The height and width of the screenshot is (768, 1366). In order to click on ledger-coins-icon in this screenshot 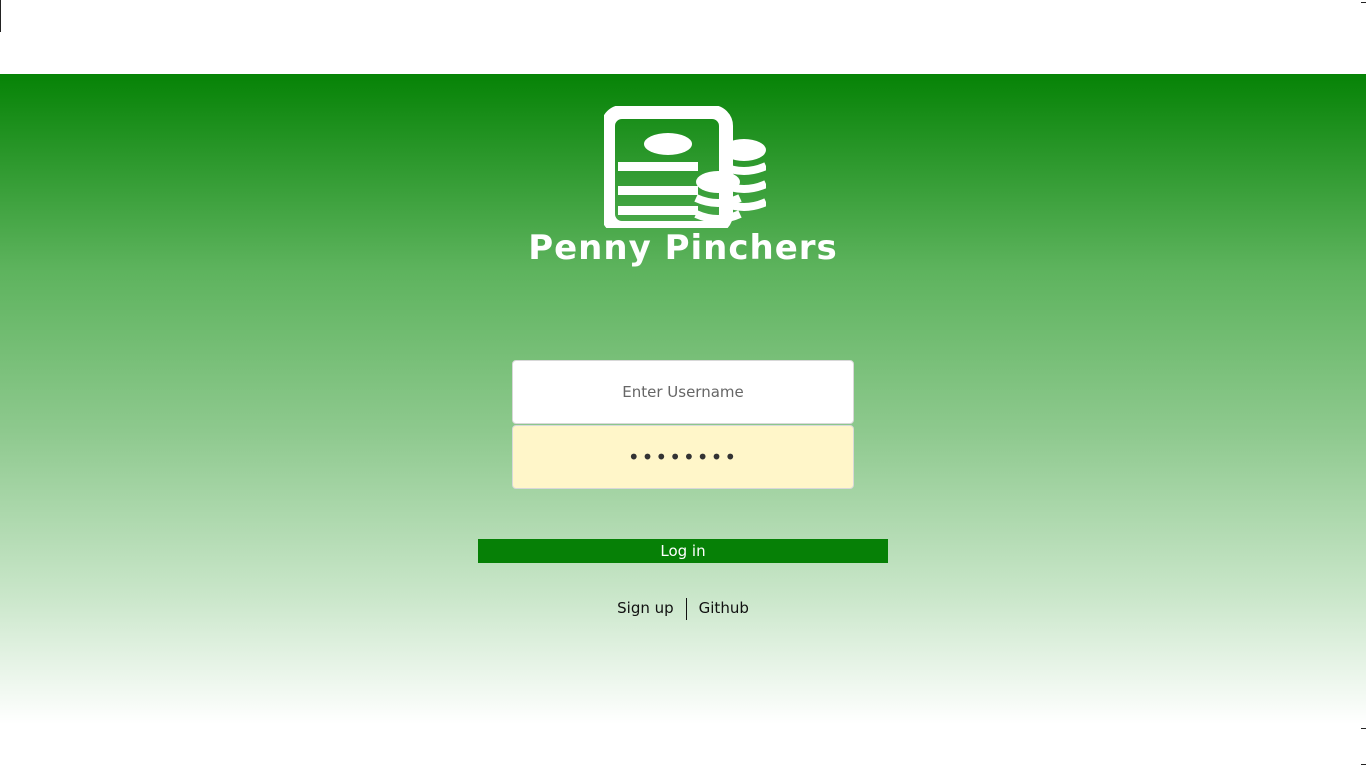, I will do `click(685, 167)`.